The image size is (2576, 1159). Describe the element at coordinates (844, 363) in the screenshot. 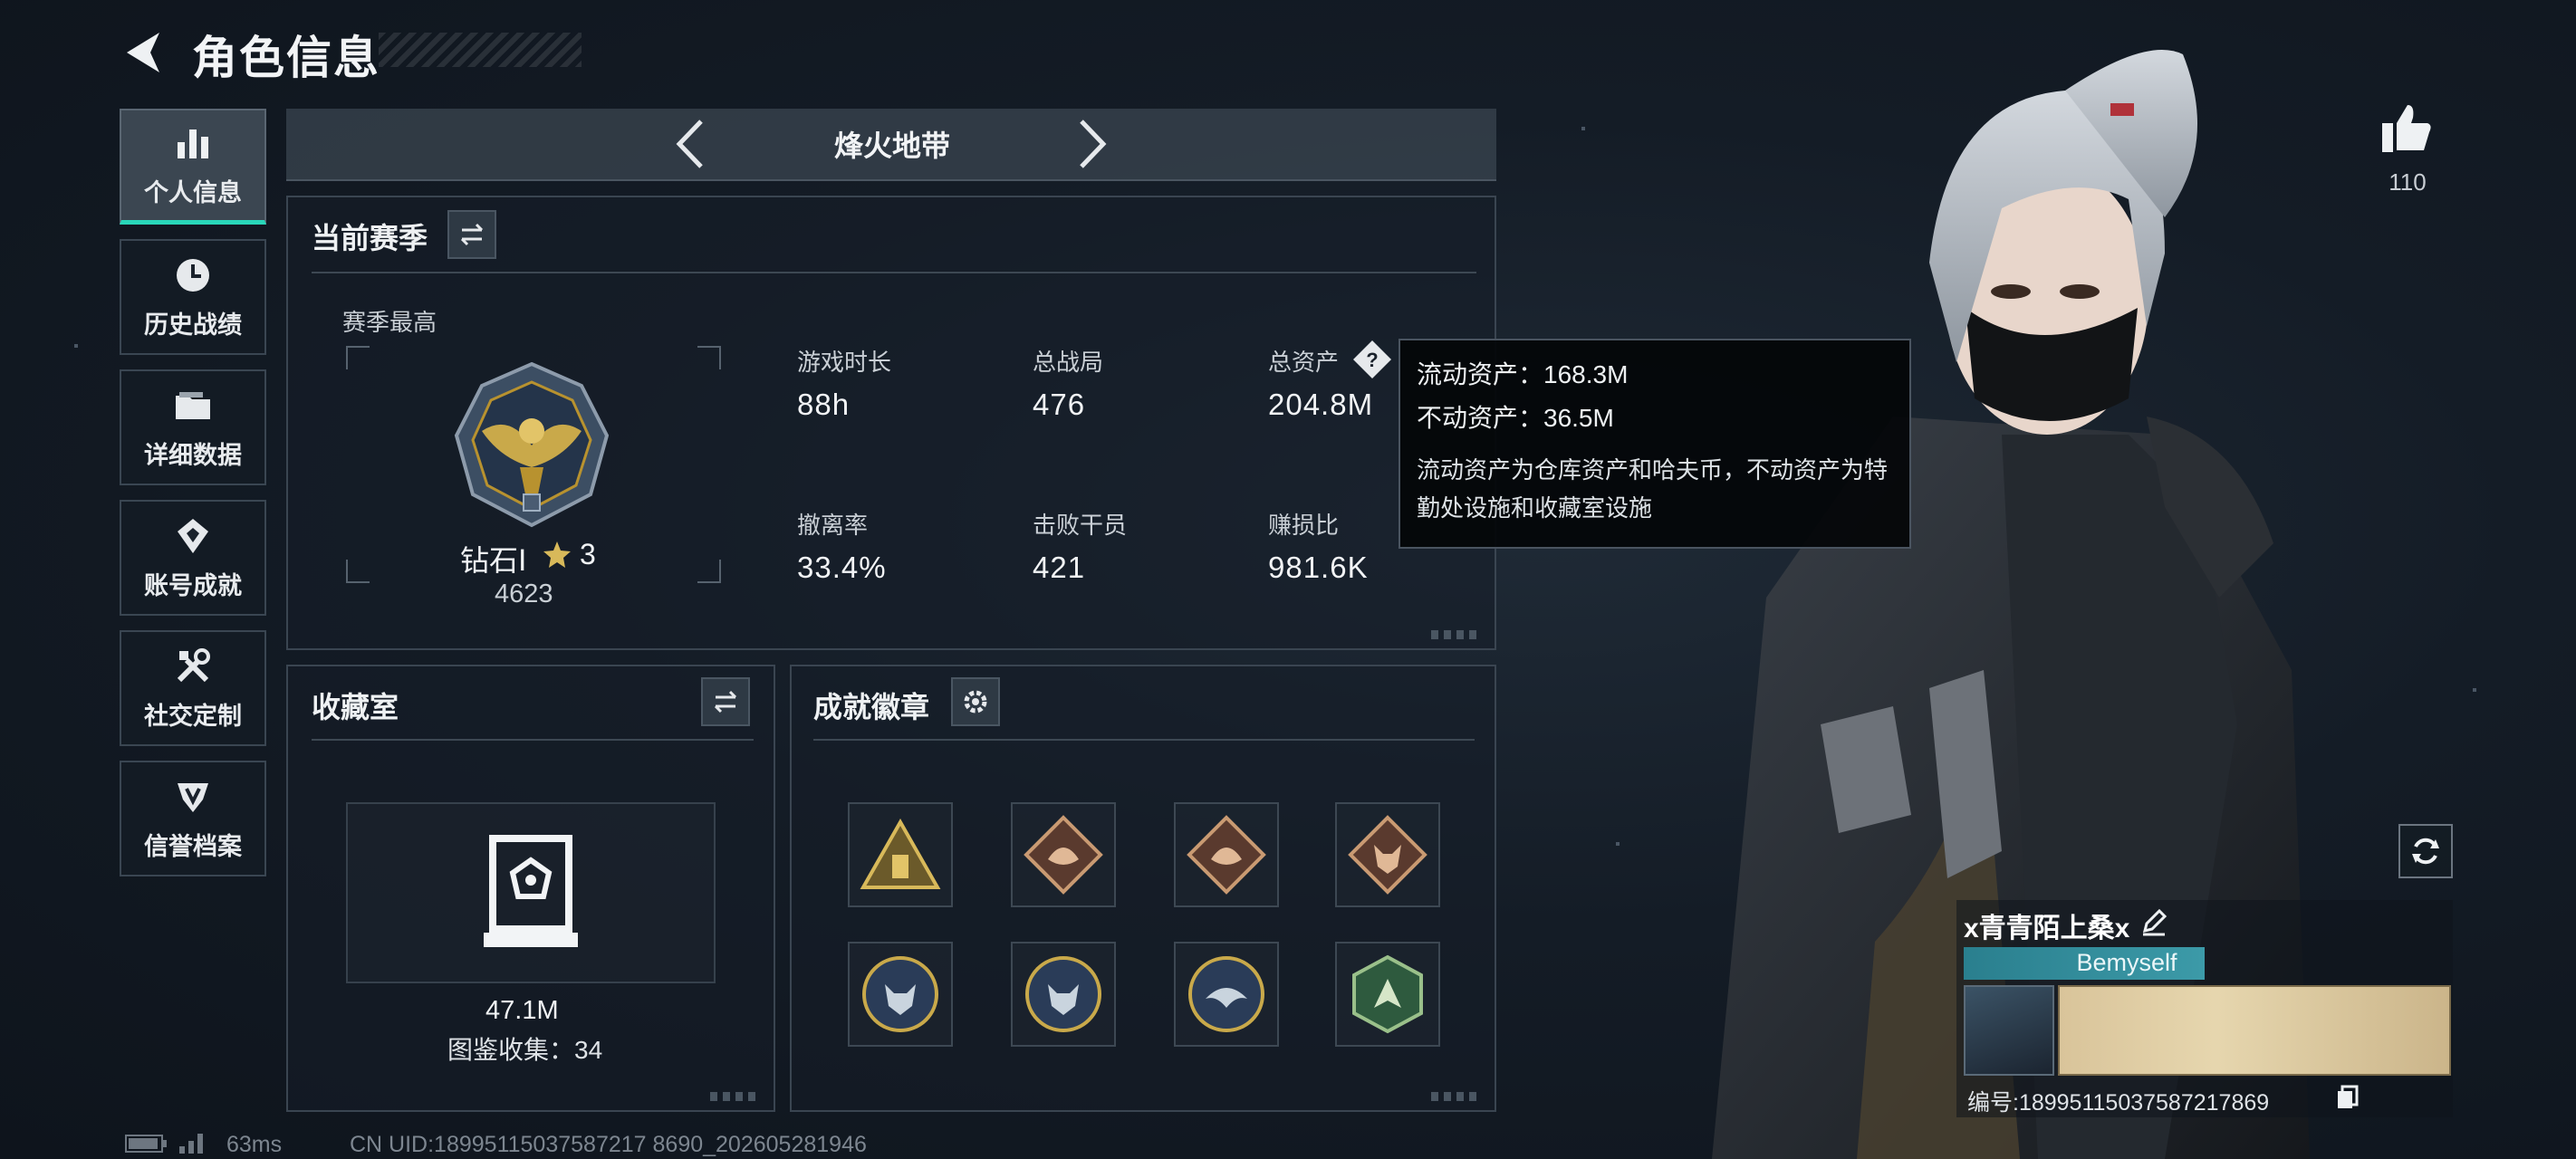

I see `stat-label-playtime: 游戏时长` at that location.